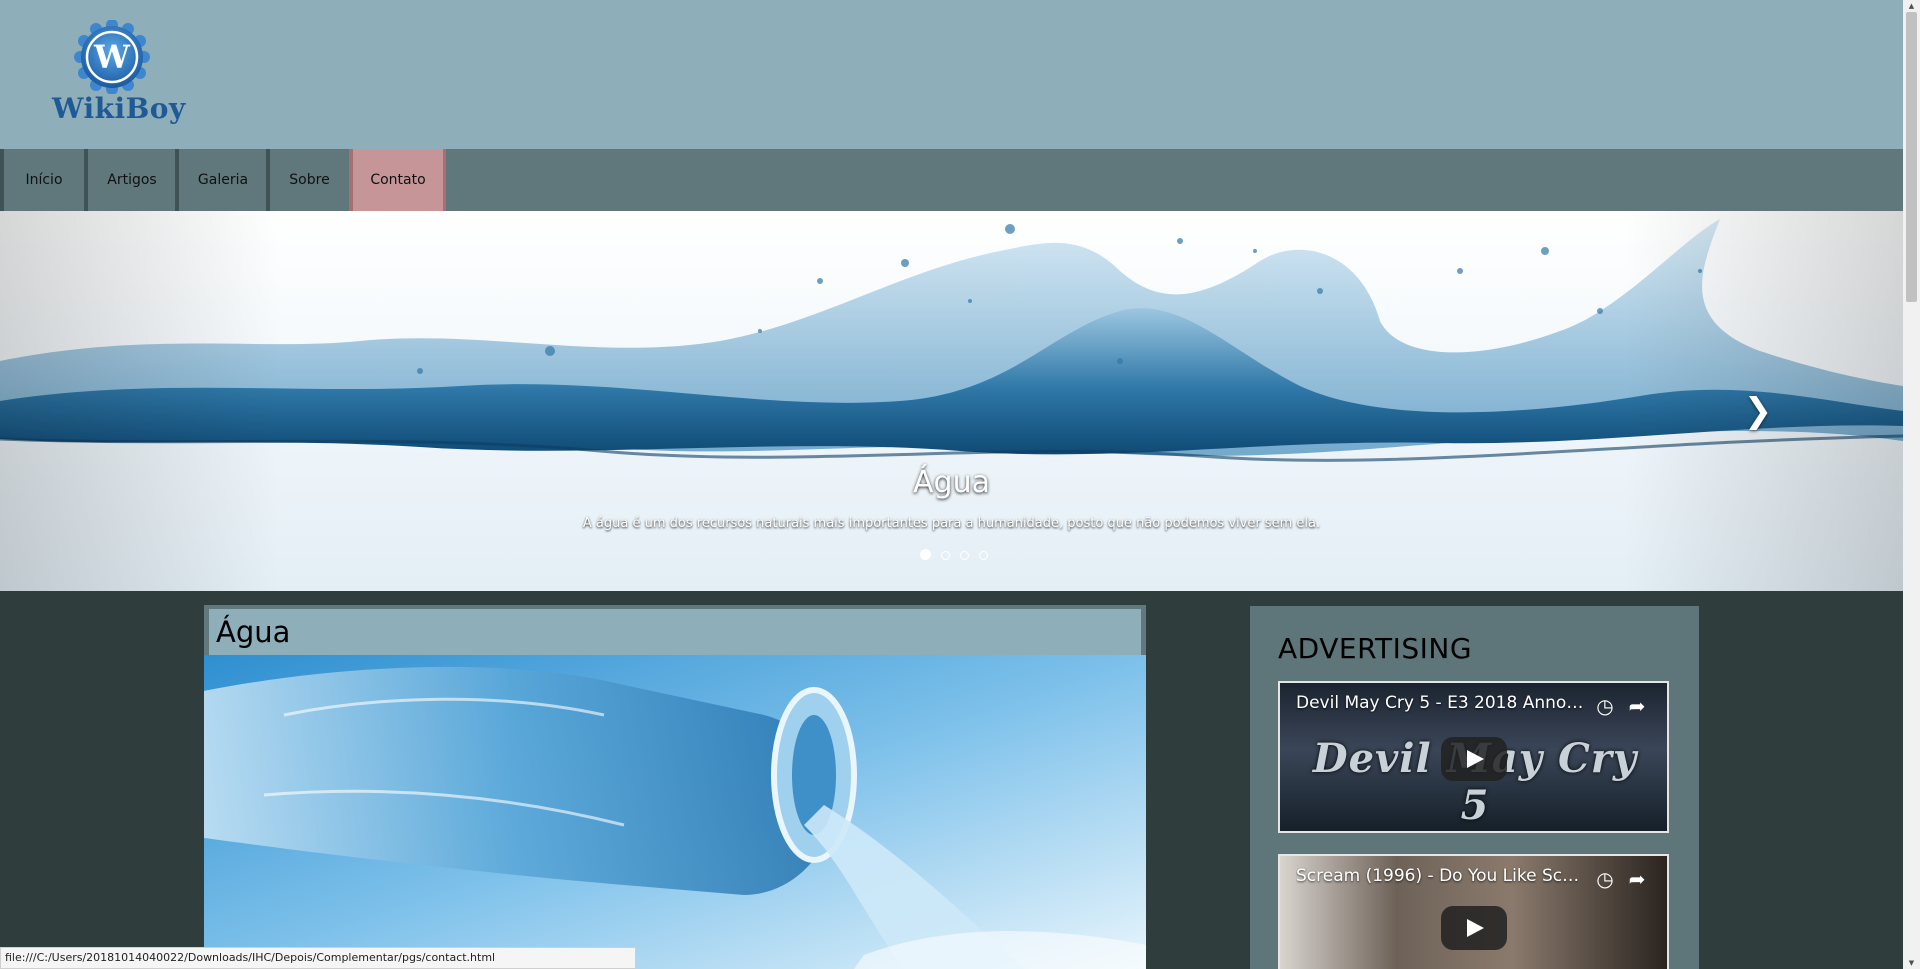 The height and width of the screenshot is (969, 1920). I want to click on scroll-up-arrow-icon: ▲, so click(1911, 6).